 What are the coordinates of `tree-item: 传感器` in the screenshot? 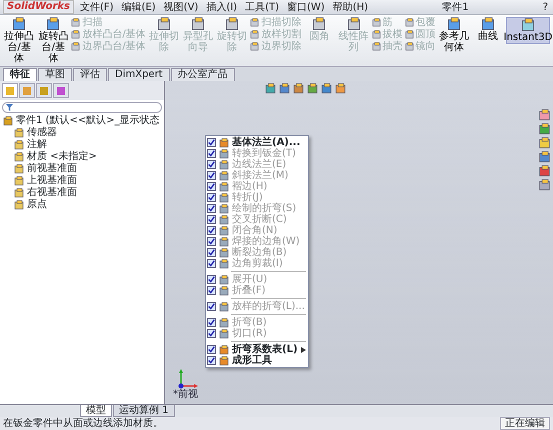 It's located at (42, 133).